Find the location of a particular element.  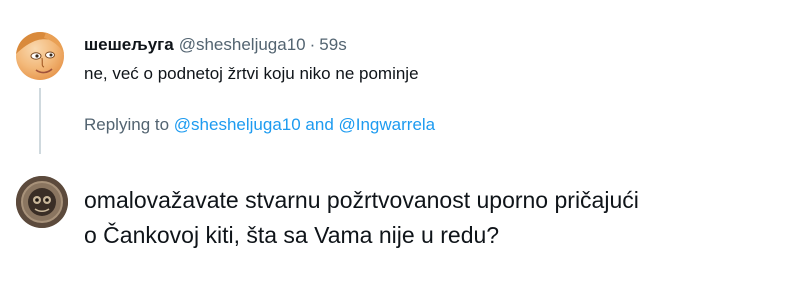

replying-mention-2: @Ingwarrela is located at coordinates (387, 124).